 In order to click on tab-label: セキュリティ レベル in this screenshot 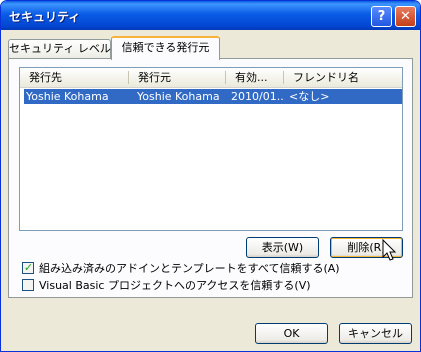, I will do `click(60, 48)`.